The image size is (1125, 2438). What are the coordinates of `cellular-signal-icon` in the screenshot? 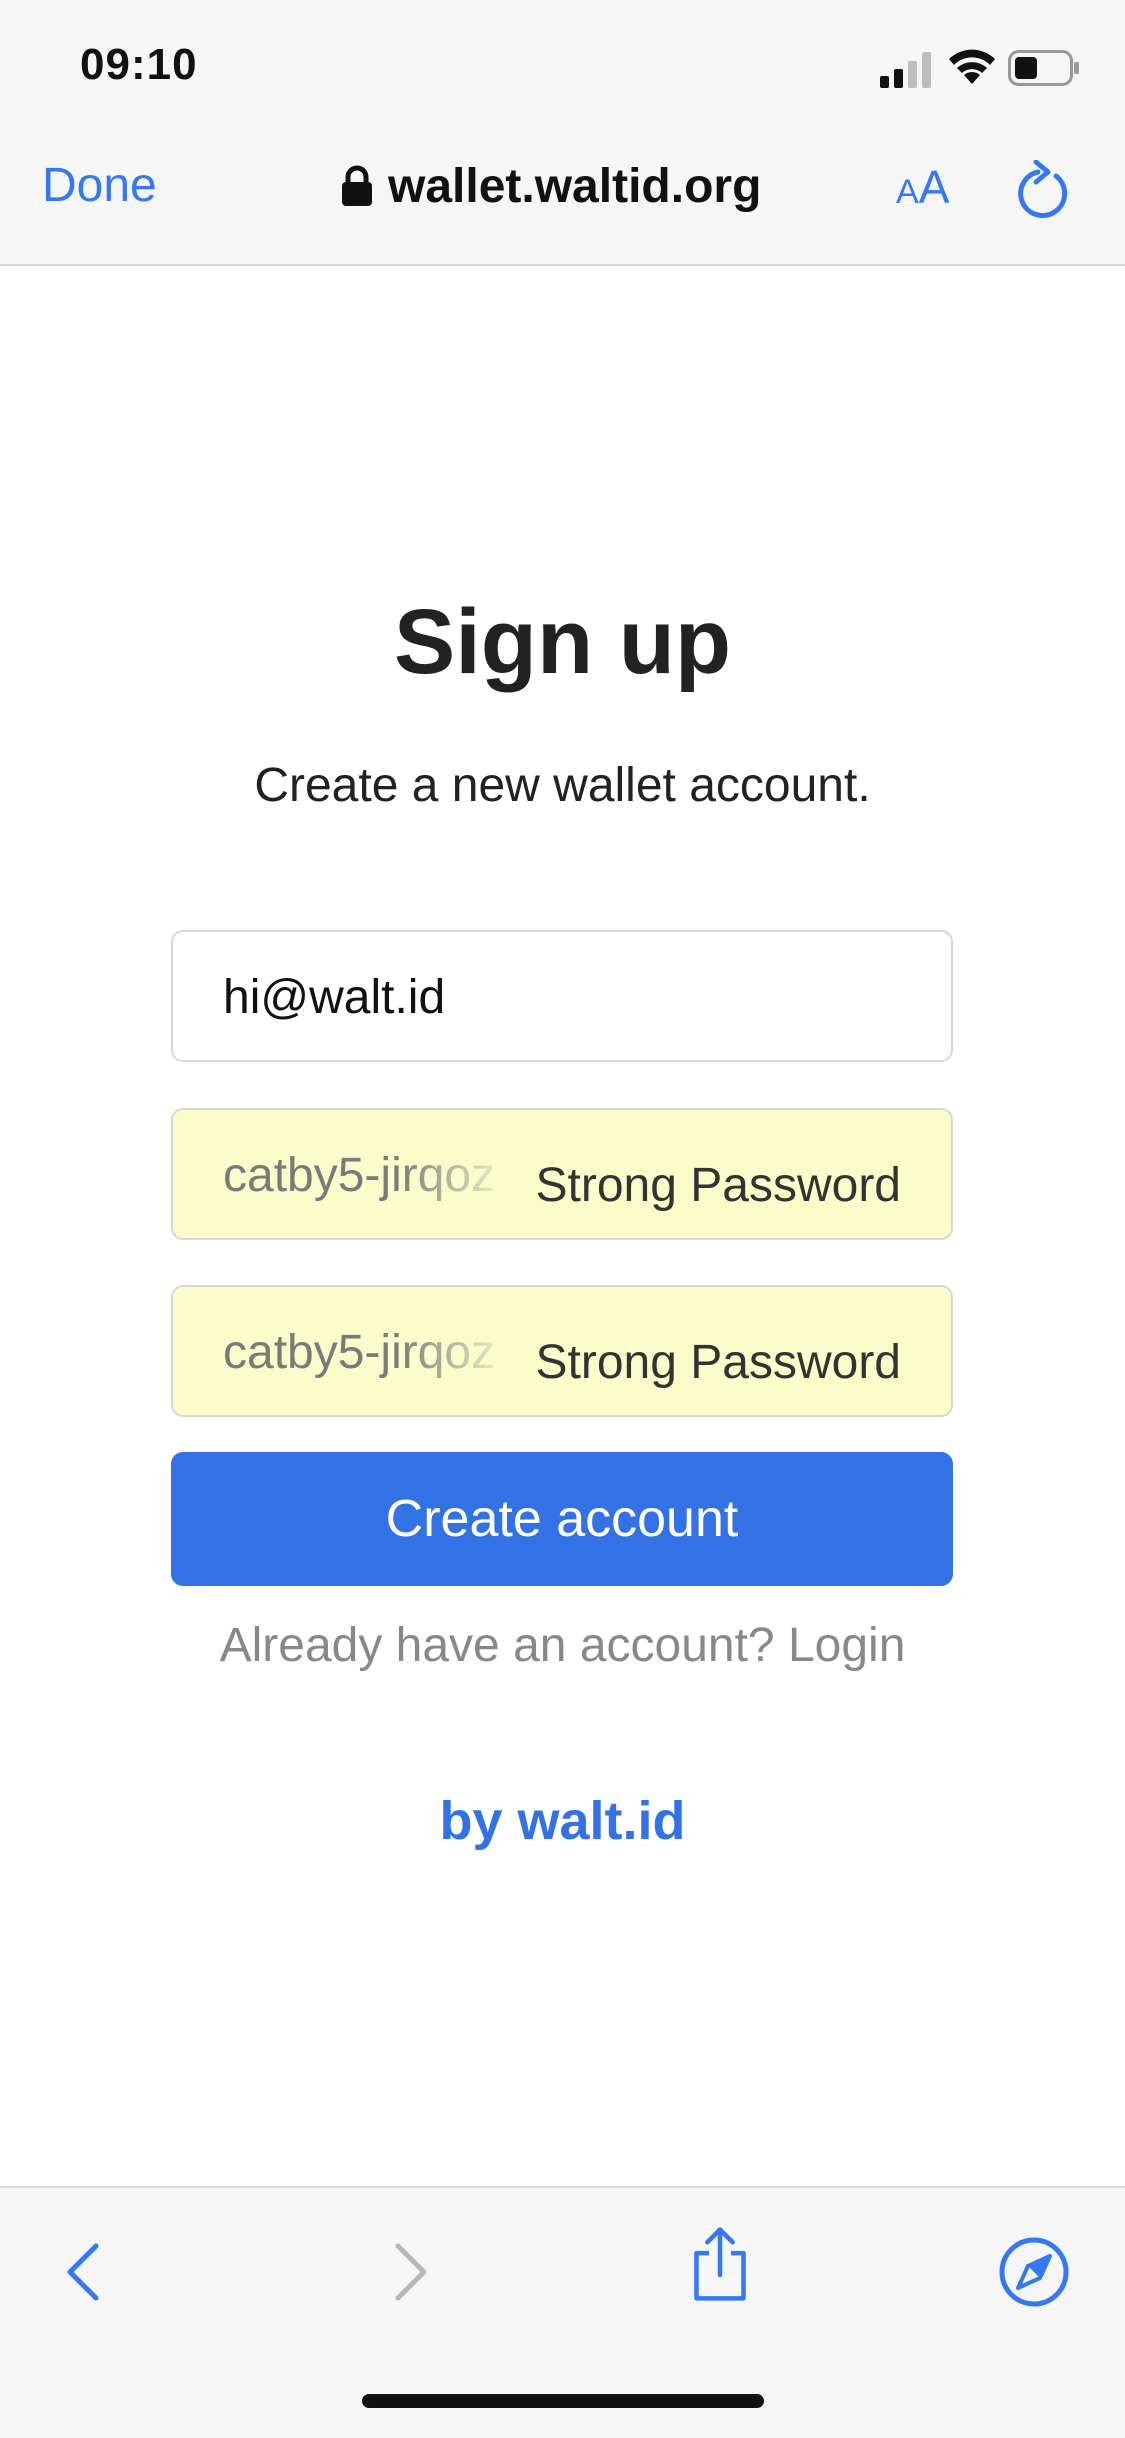 It's located at (905, 70).